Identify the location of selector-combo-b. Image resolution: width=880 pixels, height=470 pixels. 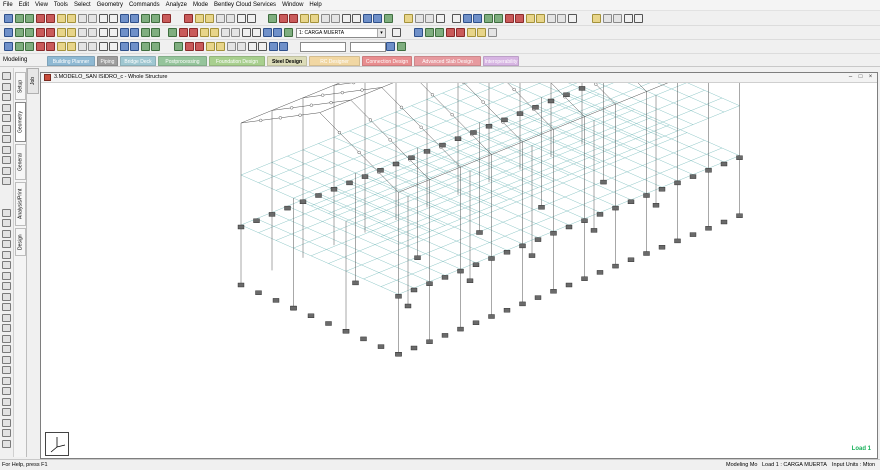
(368, 47).